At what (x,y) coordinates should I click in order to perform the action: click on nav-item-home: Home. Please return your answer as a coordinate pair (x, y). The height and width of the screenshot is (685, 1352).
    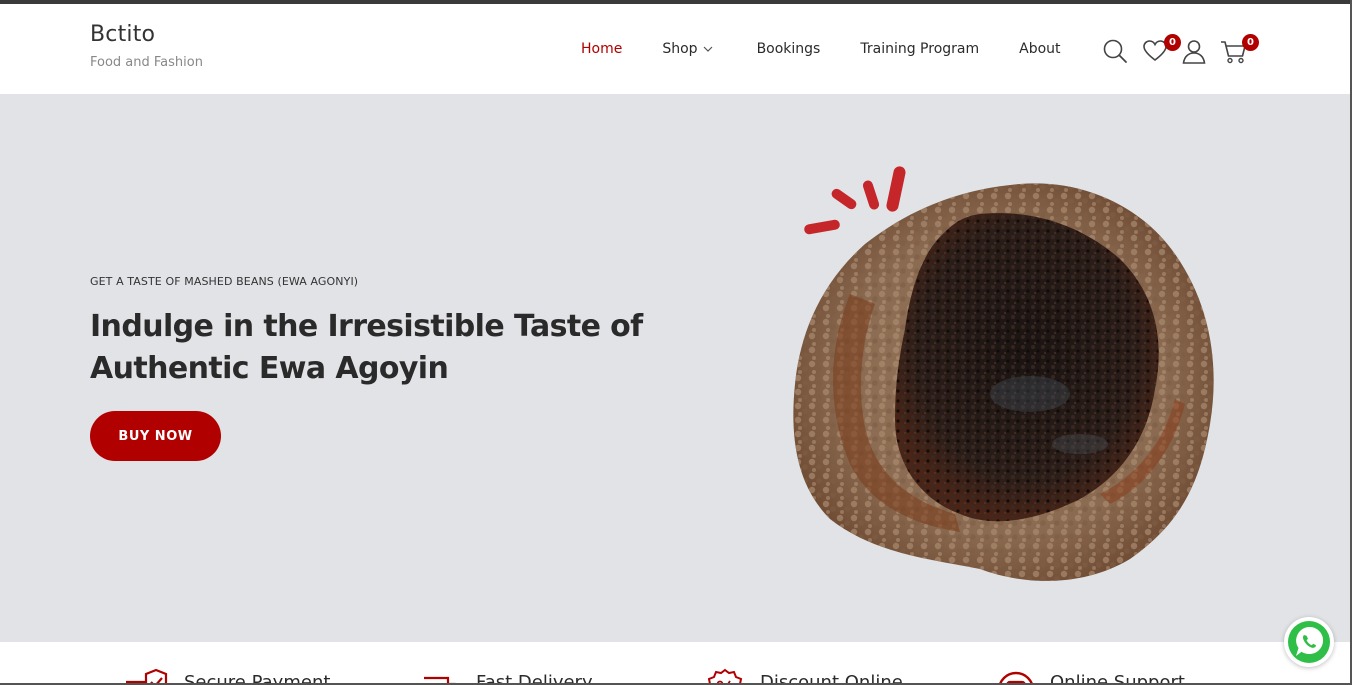
    Looking at the image, I should click on (601, 49).